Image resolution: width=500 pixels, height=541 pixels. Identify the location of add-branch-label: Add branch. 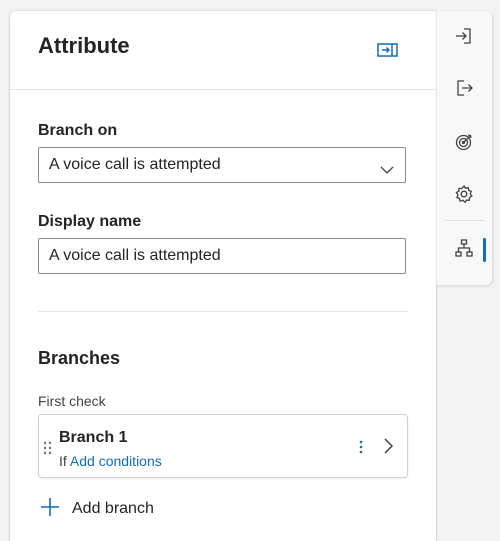
(113, 508).